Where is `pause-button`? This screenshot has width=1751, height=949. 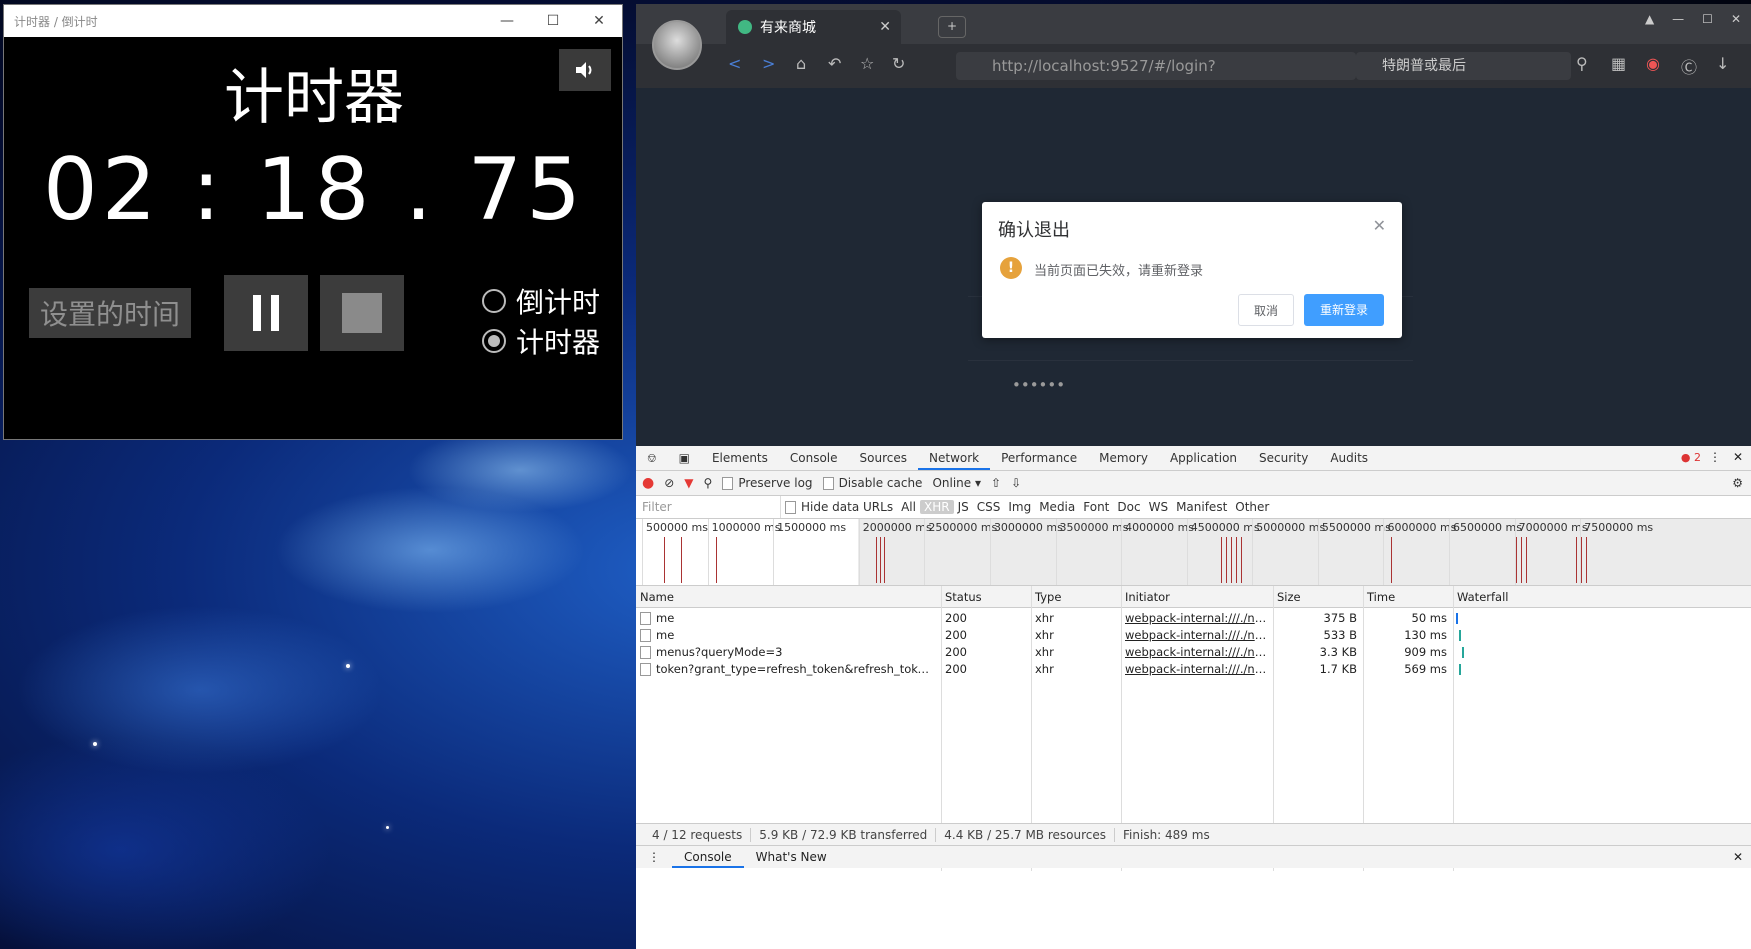
pause-button is located at coordinates (266, 313).